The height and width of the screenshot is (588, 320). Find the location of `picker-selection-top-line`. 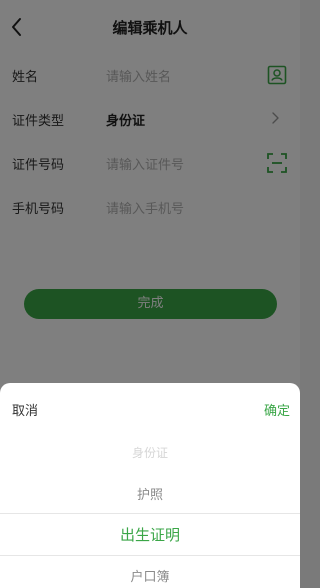

picker-selection-top-line is located at coordinates (150, 513).